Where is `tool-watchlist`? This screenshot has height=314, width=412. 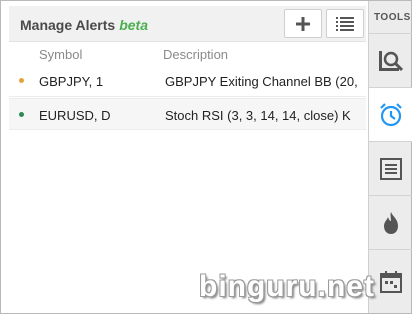
tool-watchlist is located at coordinates (390, 168).